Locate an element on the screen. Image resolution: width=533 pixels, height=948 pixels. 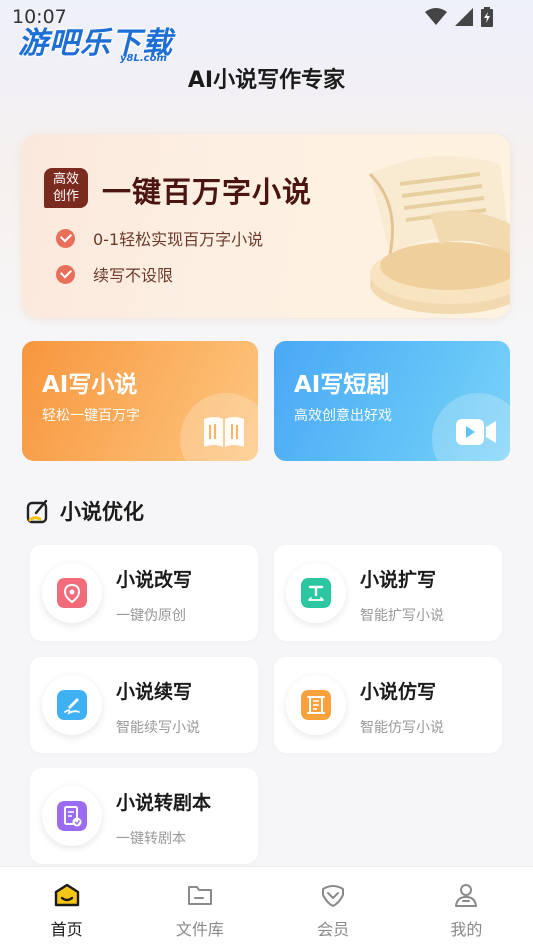
banner-title: 一键百万字小说 is located at coordinates (207, 192).